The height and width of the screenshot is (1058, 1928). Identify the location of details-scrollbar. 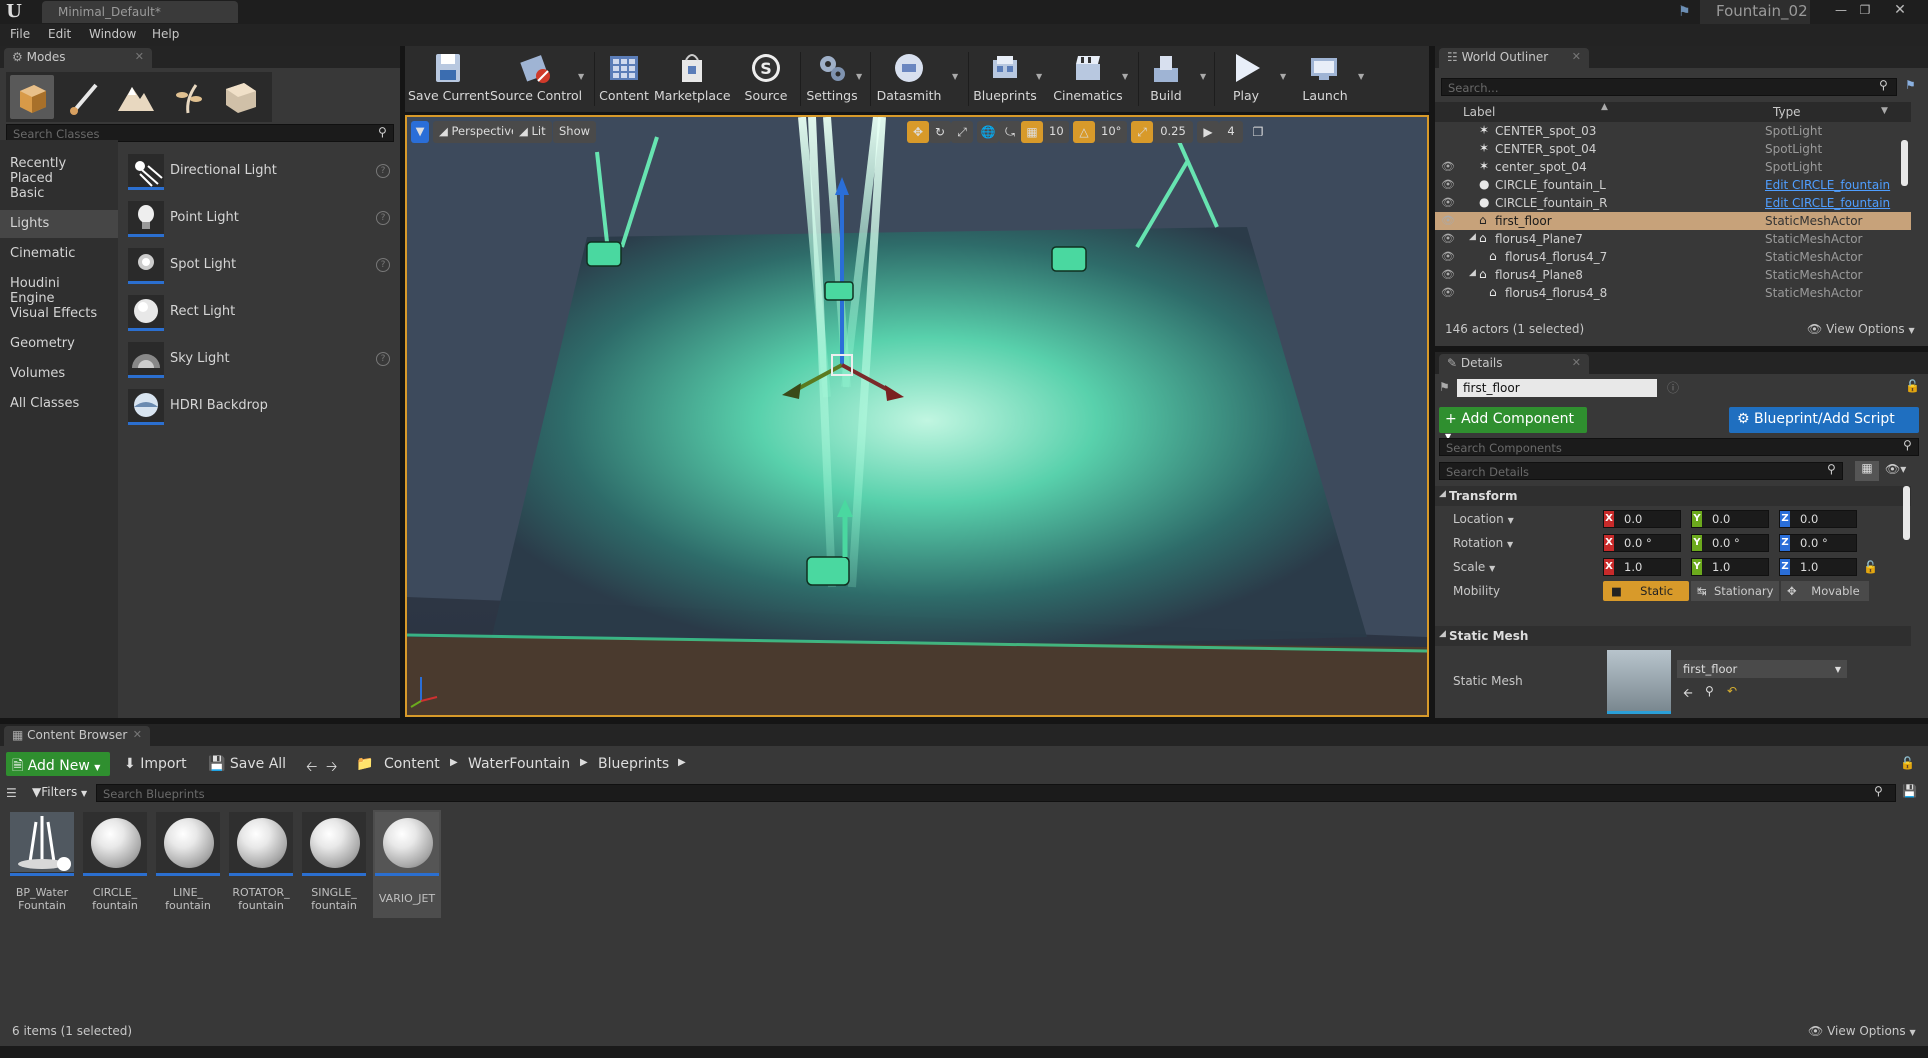
(1906, 513).